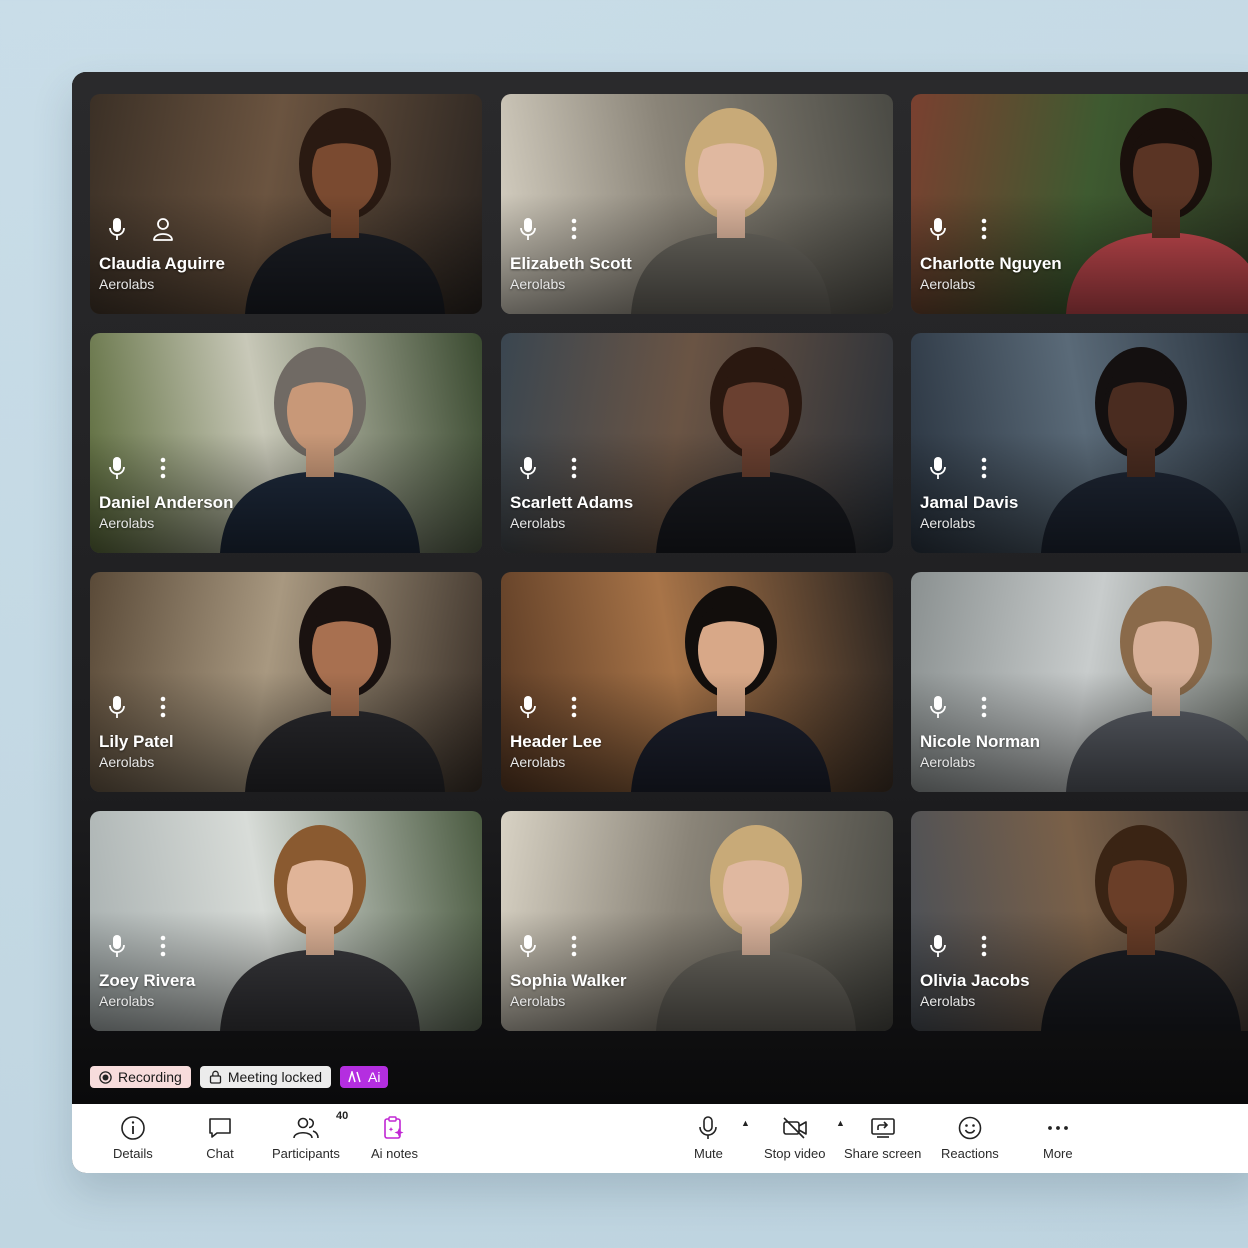  Describe the element at coordinates (991, 263) in the screenshot. I see `participant-name: Charlotte Nguyen` at that location.